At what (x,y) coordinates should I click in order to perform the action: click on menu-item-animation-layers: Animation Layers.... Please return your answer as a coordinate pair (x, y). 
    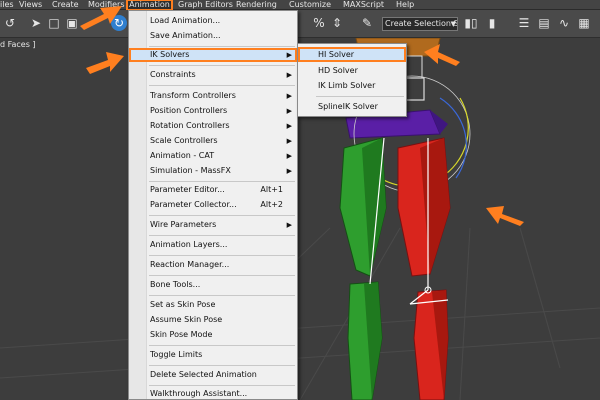
    Looking at the image, I should click on (213, 245).